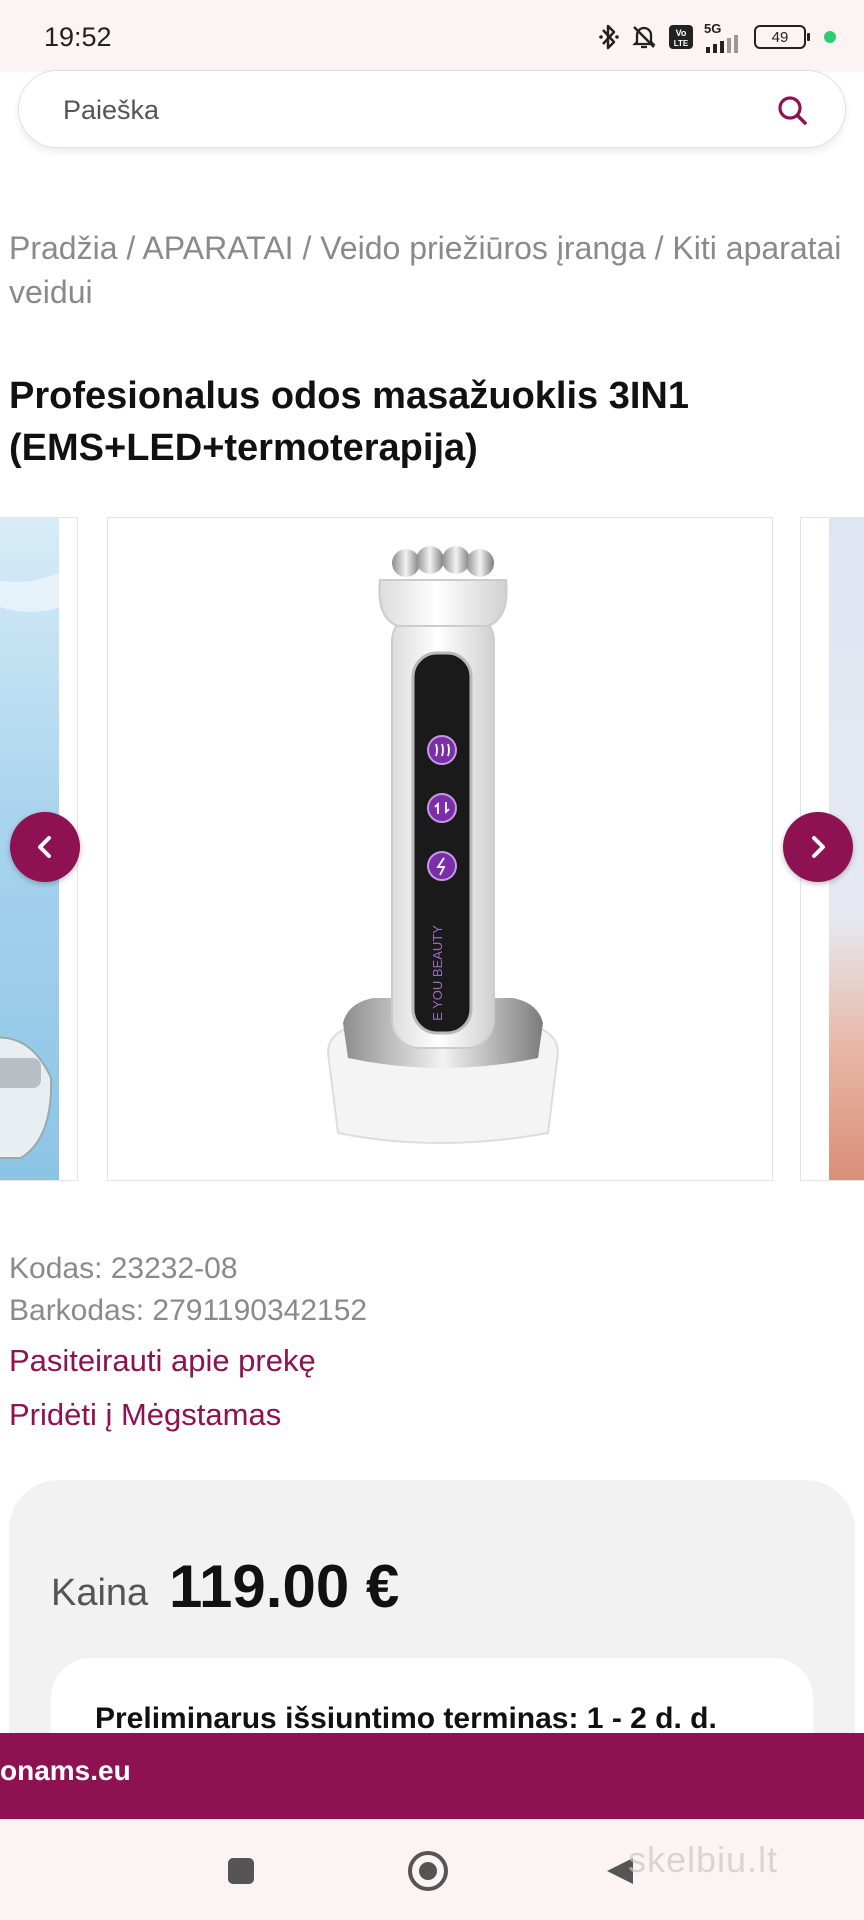 The image size is (864, 1920). I want to click on recents-icon, so click(241, 1871).